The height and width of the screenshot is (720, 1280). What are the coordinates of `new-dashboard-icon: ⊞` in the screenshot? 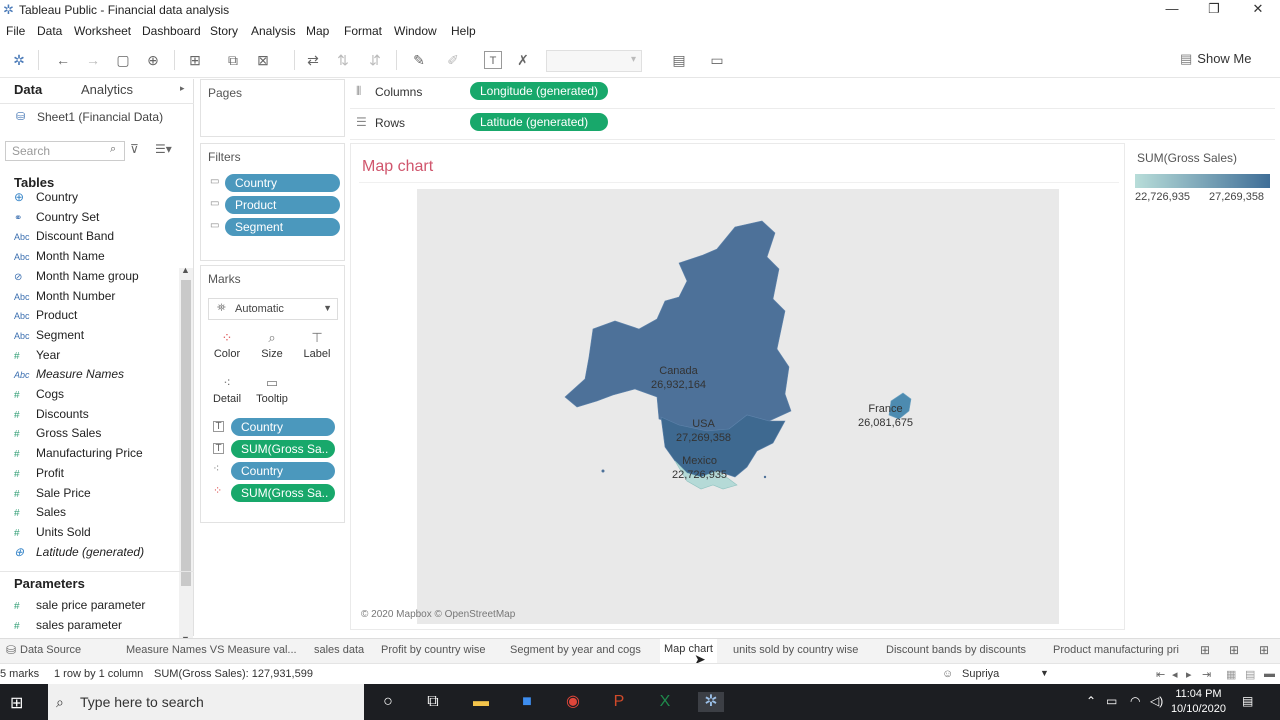 It's located at (1234, 650).